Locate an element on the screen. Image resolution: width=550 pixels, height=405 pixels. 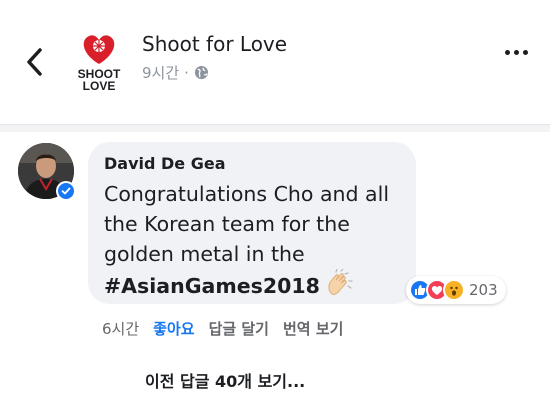
commenter-avatar is located at coordinates (48, 173).